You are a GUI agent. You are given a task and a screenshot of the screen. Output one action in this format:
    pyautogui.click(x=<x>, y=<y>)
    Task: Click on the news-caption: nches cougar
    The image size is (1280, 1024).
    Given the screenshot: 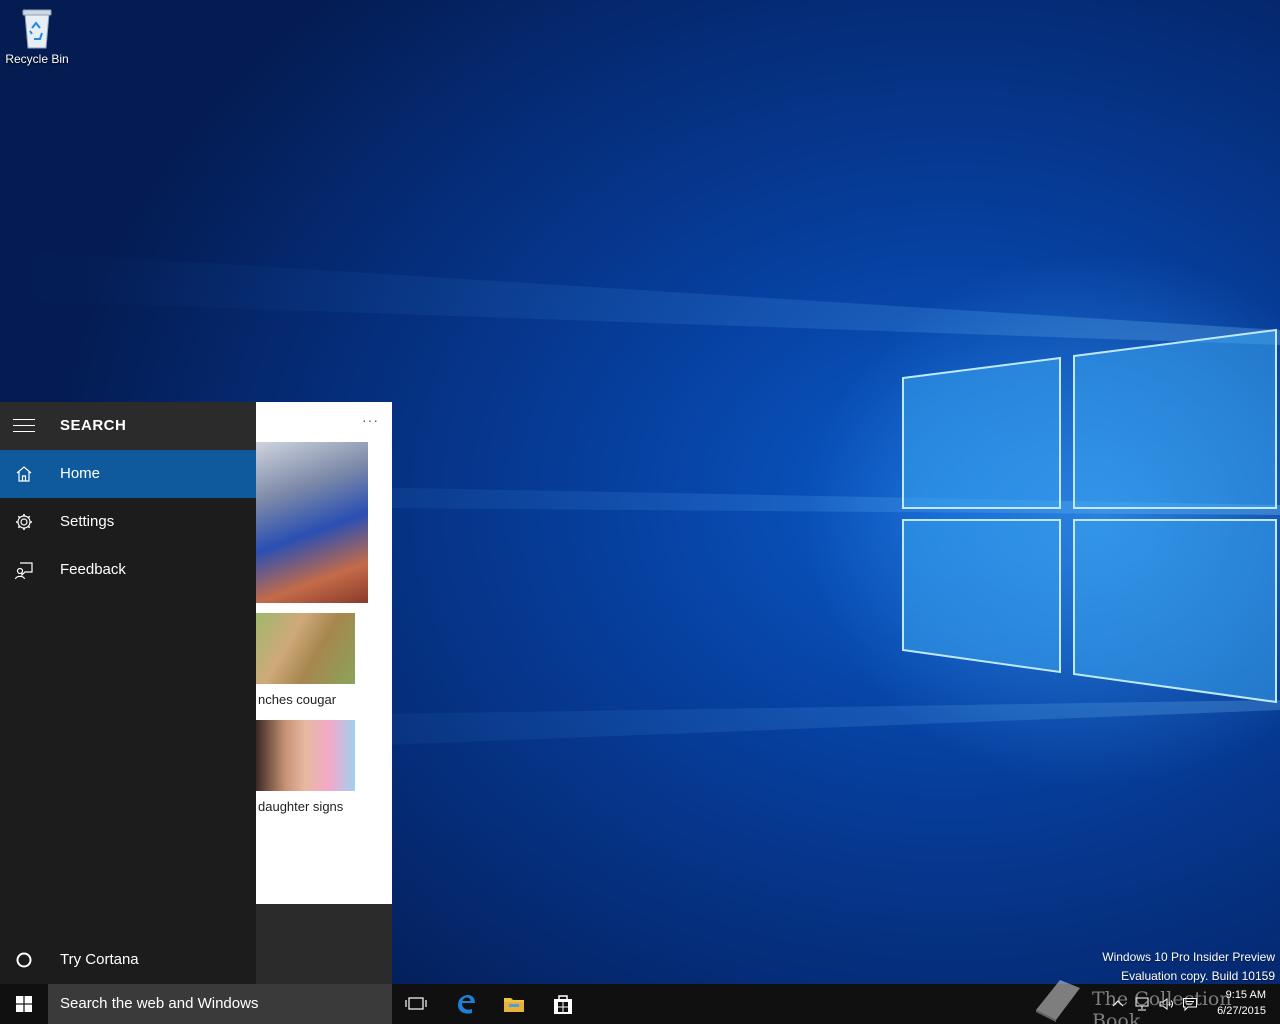 What is the action you would take?
    pyautogui.click(x=297, y=699)
    